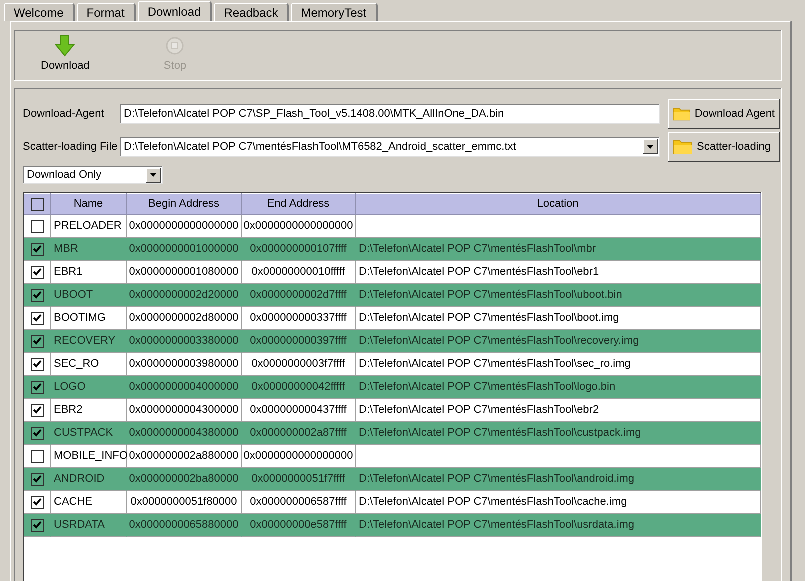 The image size is (805, 581). What do you see at coordinates (89, 525) in the screenshot?
I see `table-cell: USRDATA` at bounding box center [89, 525].